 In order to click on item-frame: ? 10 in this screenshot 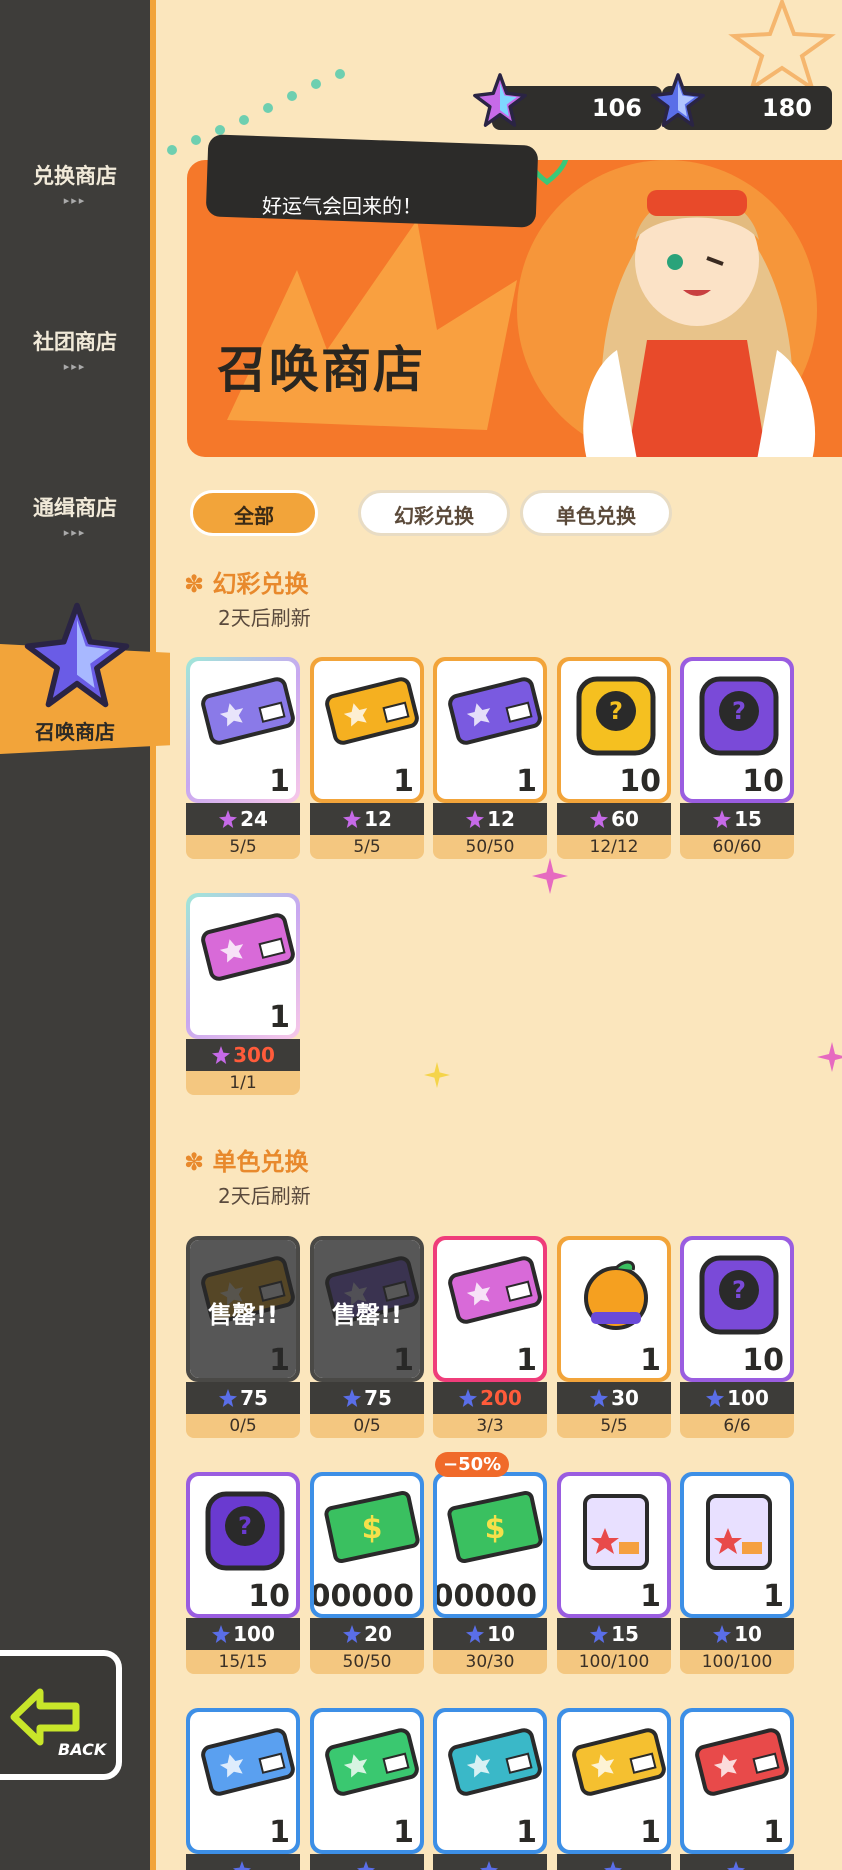, I will do `click(737, 730)`.